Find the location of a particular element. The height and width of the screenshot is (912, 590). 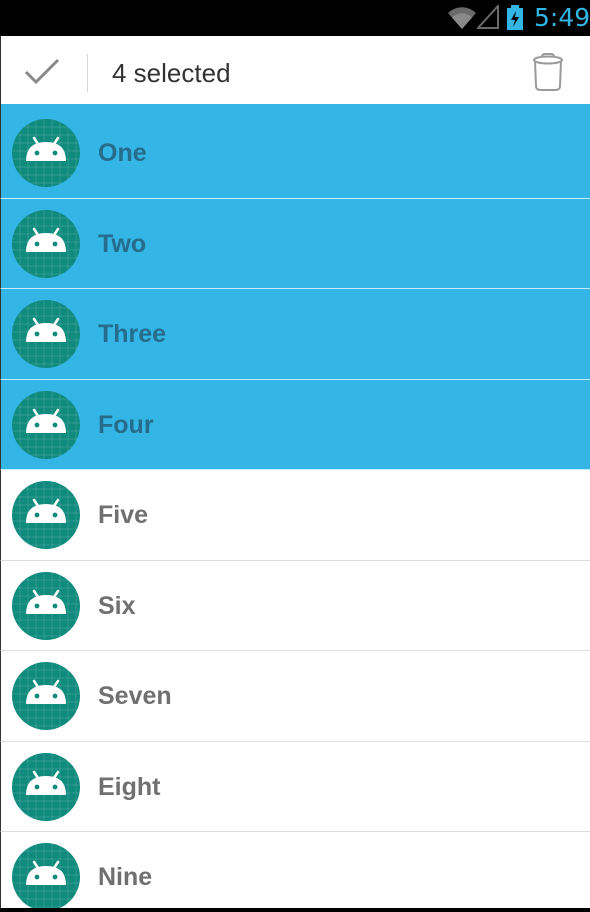

list-item: Eight is located at coordinates (295, 786).